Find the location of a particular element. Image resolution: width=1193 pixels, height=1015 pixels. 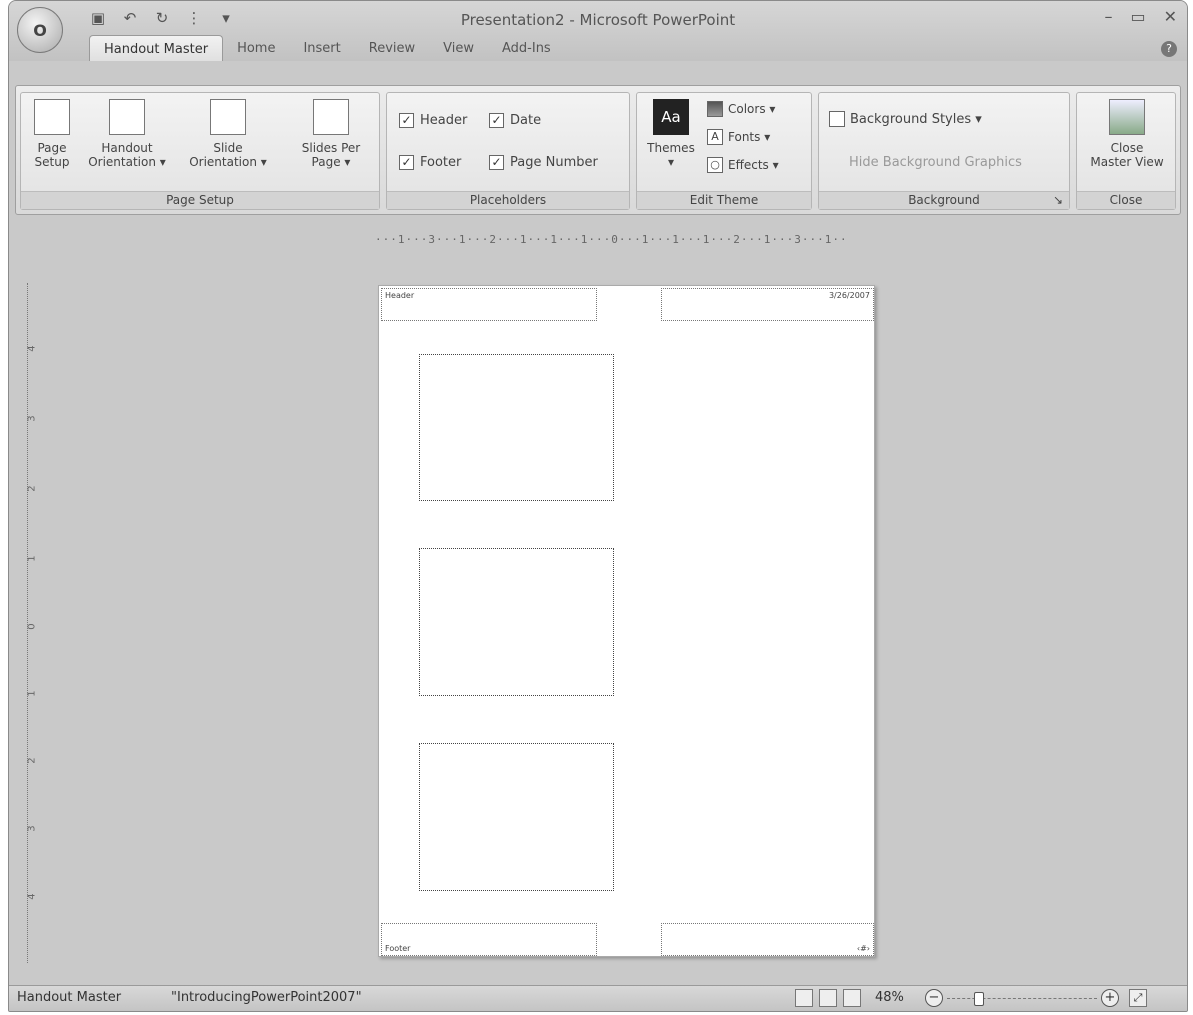

page-number-checkbox-row: ✓ Page Number is located at coordinates (543, 162).